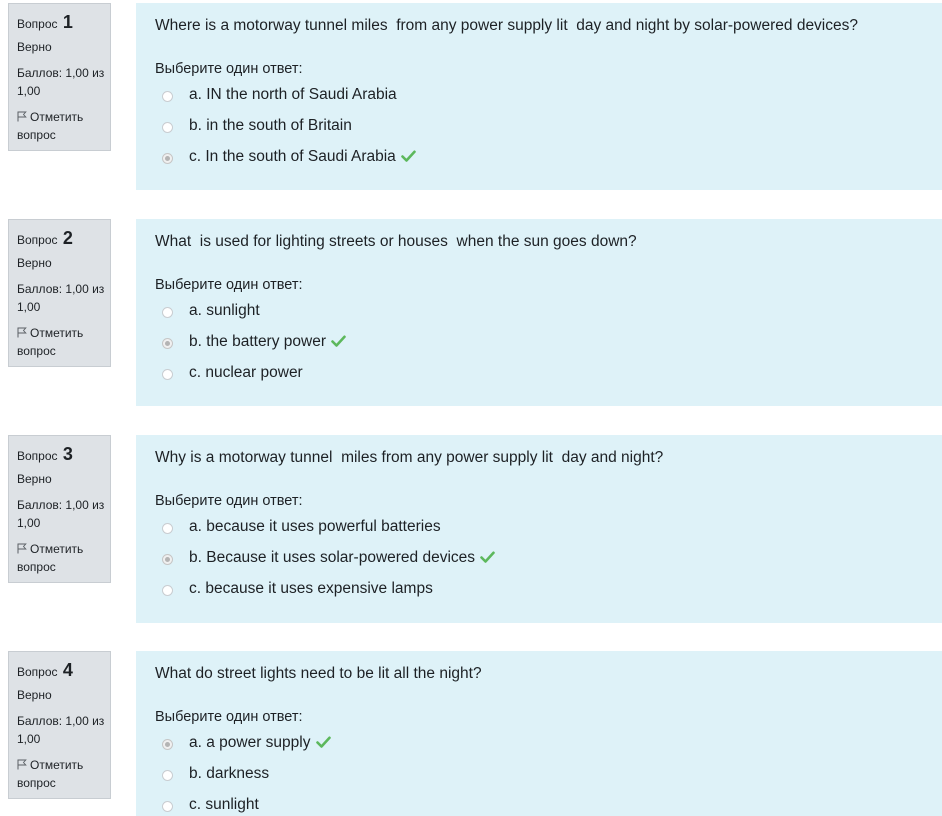 This screenshot has height=816, width=942. Describe the element at coordinates (224, 310) in the screenshot. I see `answer-label: a. sunlight` at that location.